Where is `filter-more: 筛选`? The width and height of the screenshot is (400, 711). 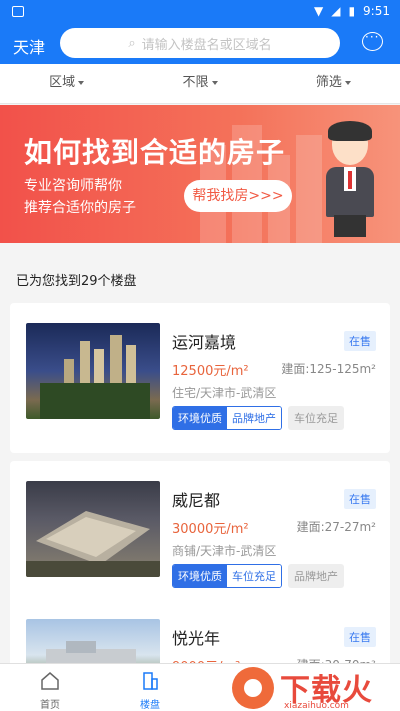
filter-more: 筛选 is located at coordinates (333, 83).